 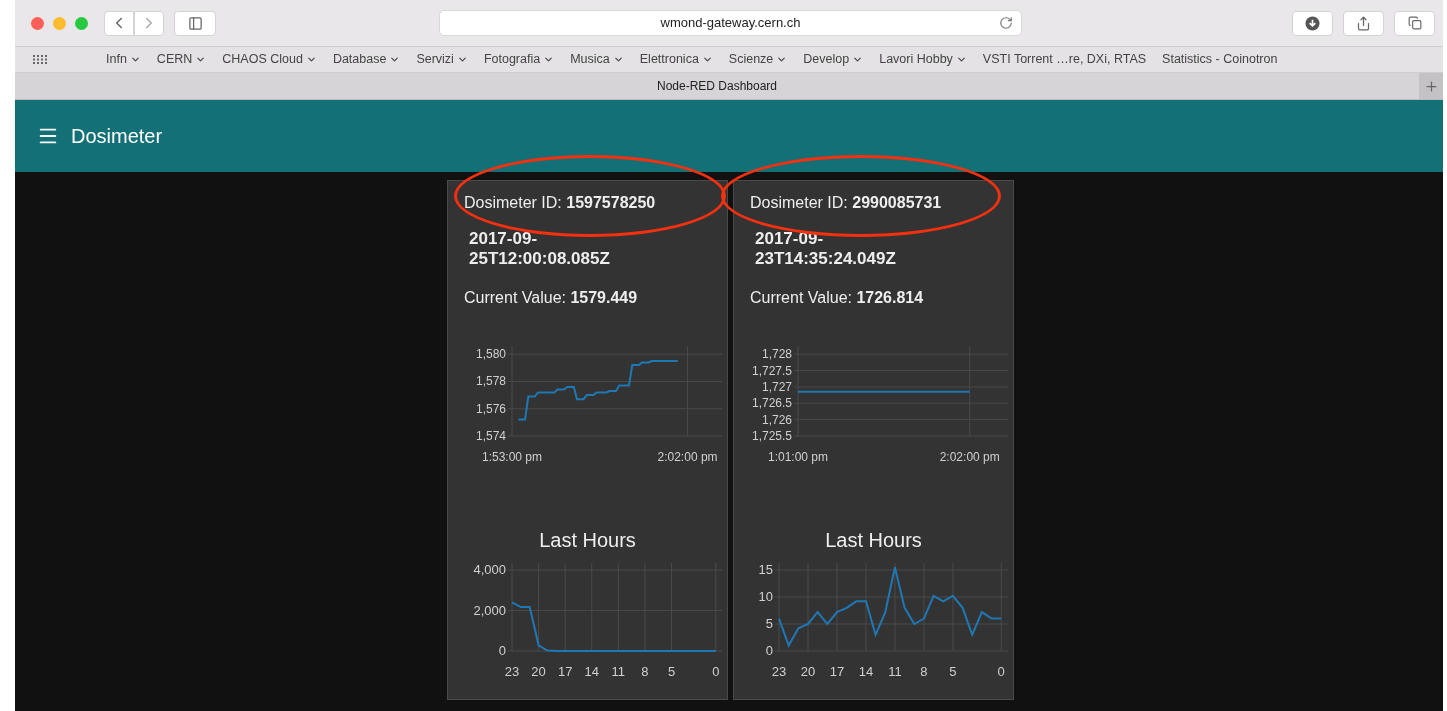 What do you see at coordinates (490, 436) in the screenshot?
I see `axis-label: 1,574` at bounding box center [490, 436].